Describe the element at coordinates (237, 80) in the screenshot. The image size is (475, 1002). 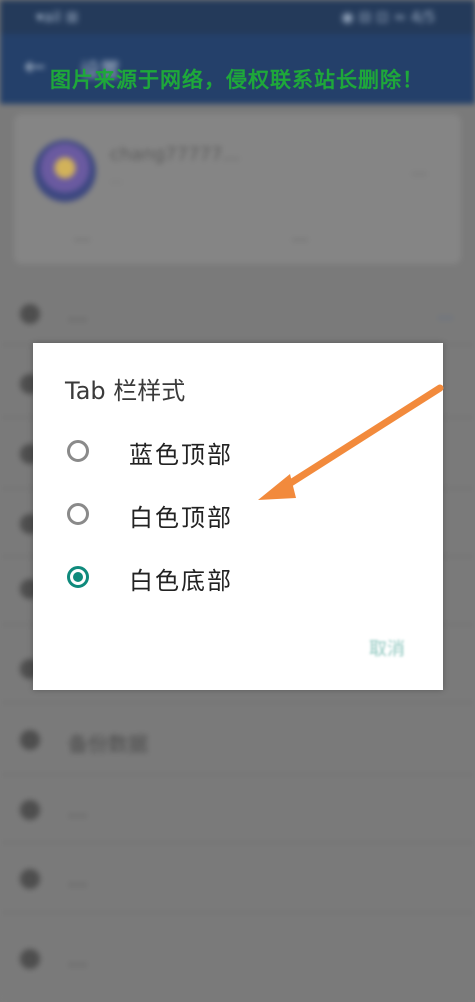
I see `watermark: 图片来源于网络，侵权联系站长删除！` at that location.